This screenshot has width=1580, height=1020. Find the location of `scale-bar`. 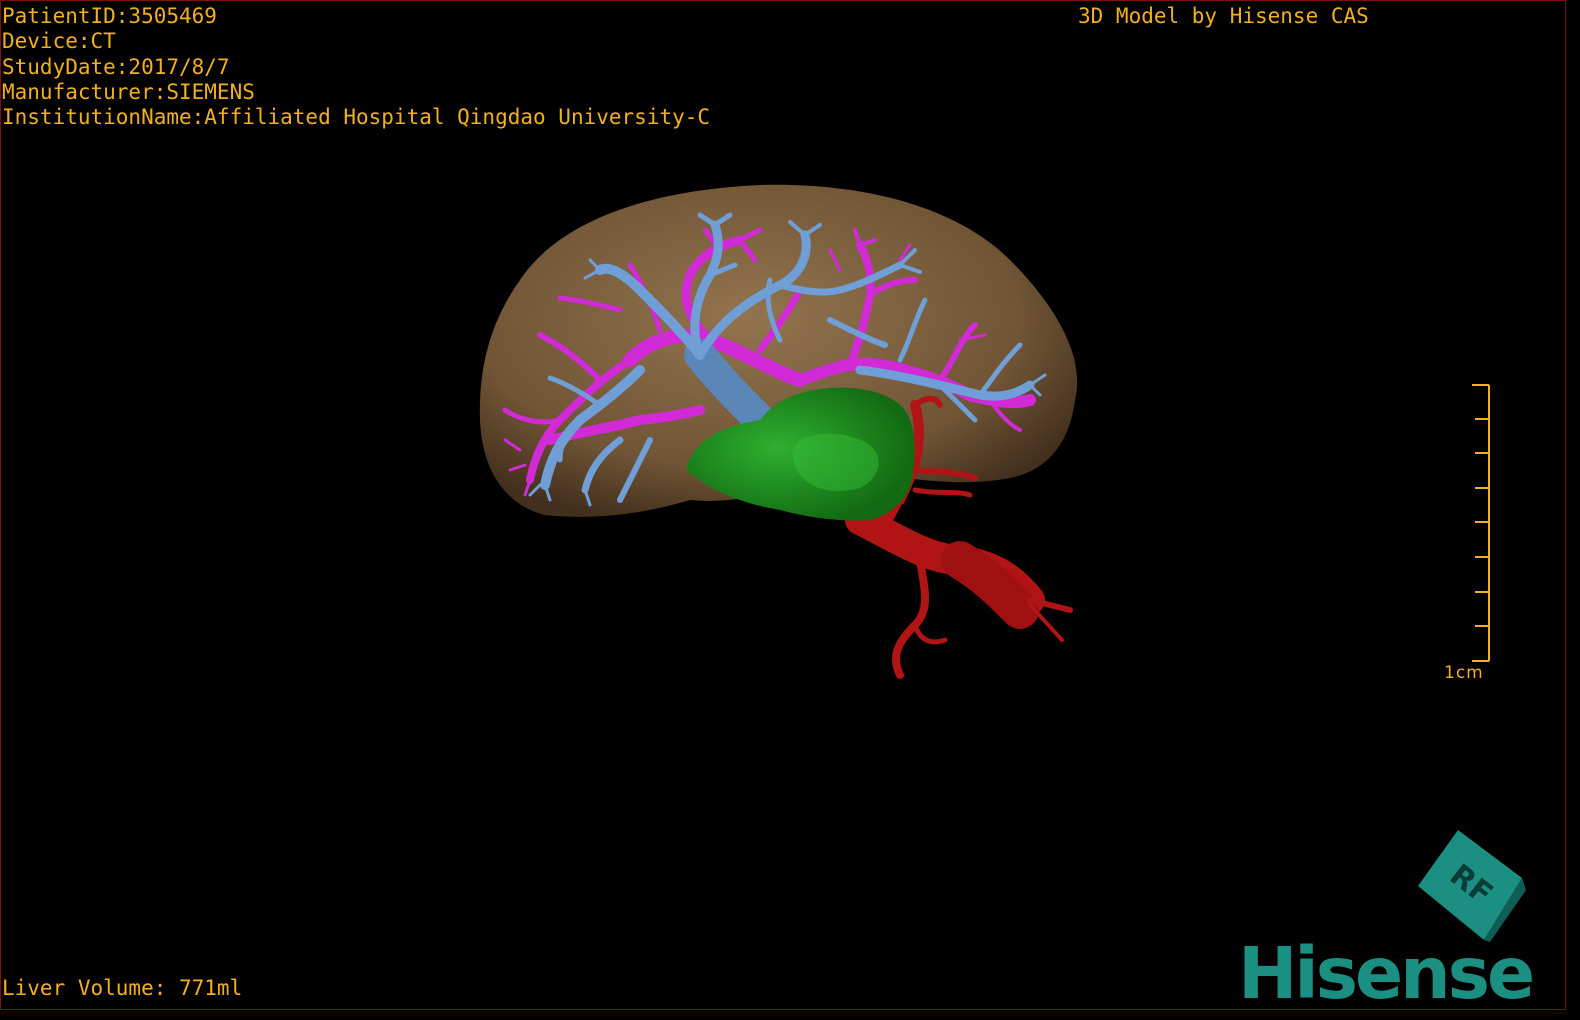

scale-bar is located at coordinates (1481, 523).